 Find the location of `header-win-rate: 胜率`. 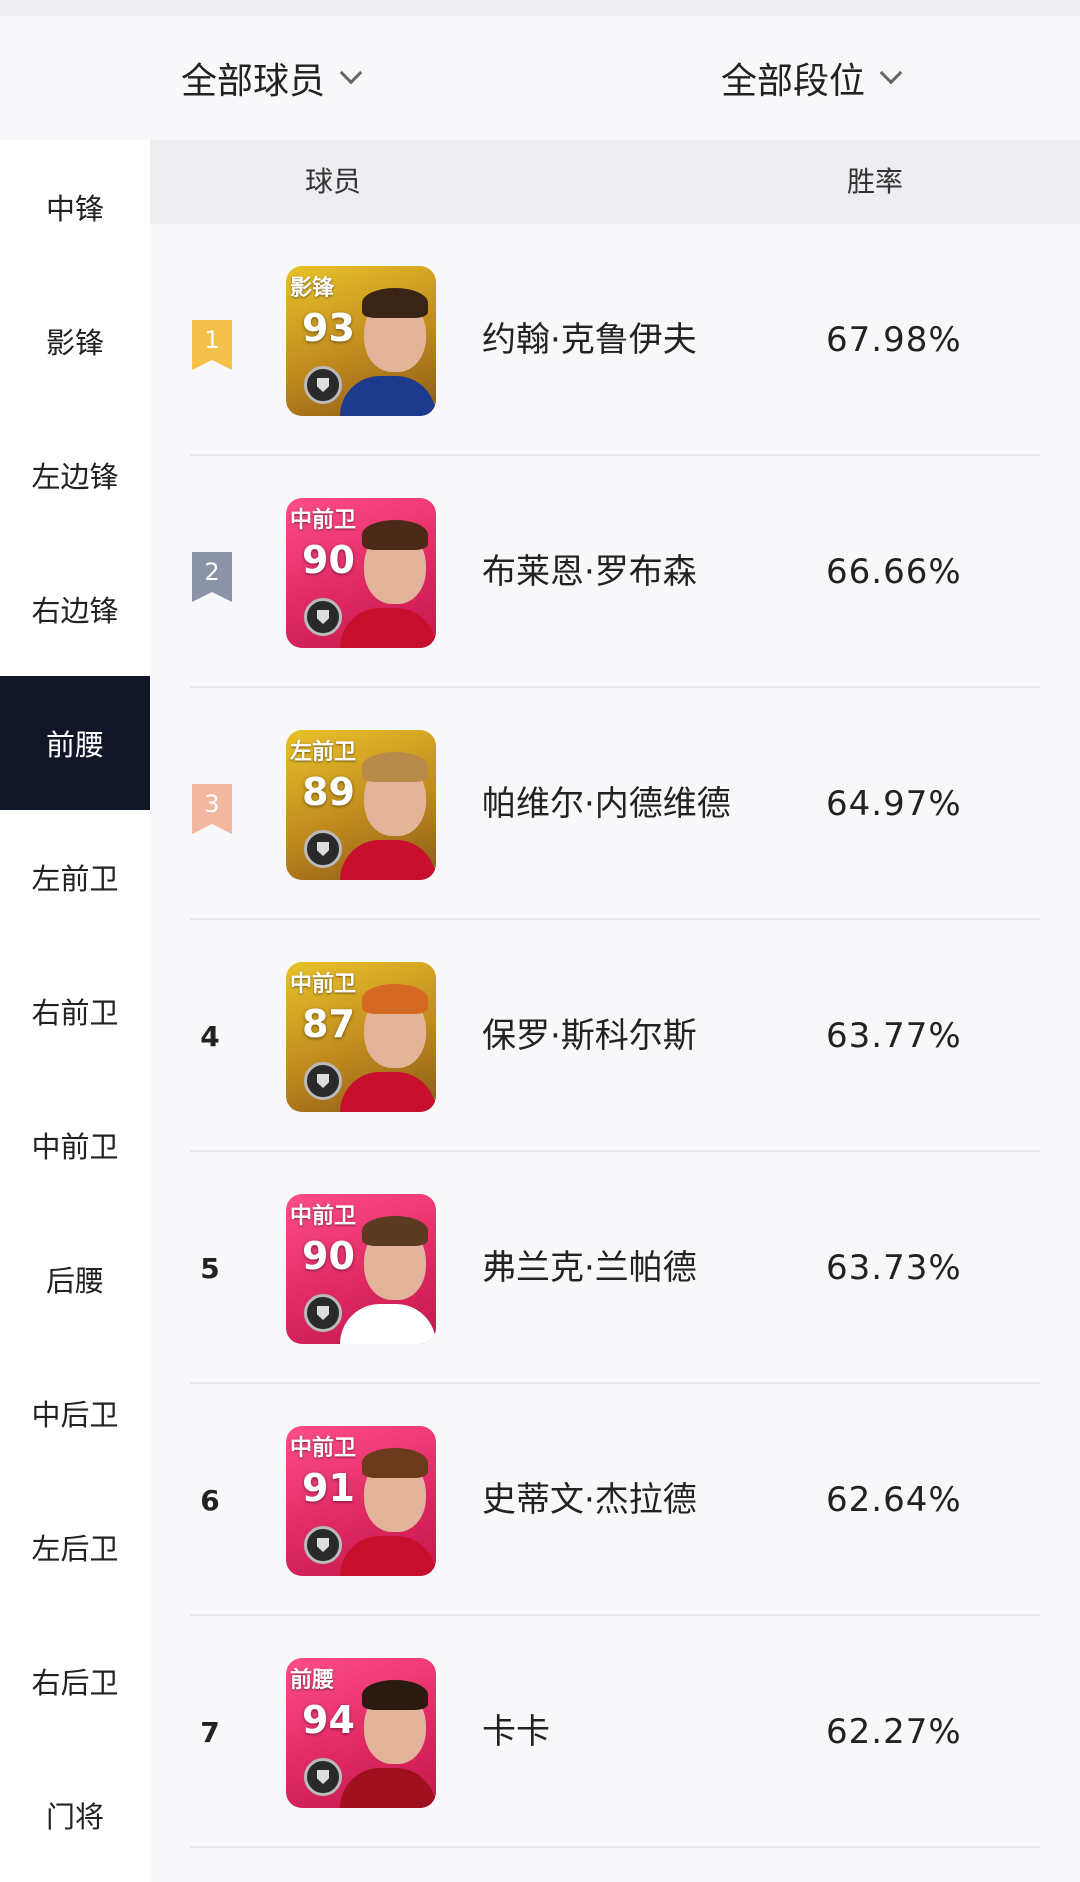

header-win-rate: 胜率 is located at coordinates (875, 181).